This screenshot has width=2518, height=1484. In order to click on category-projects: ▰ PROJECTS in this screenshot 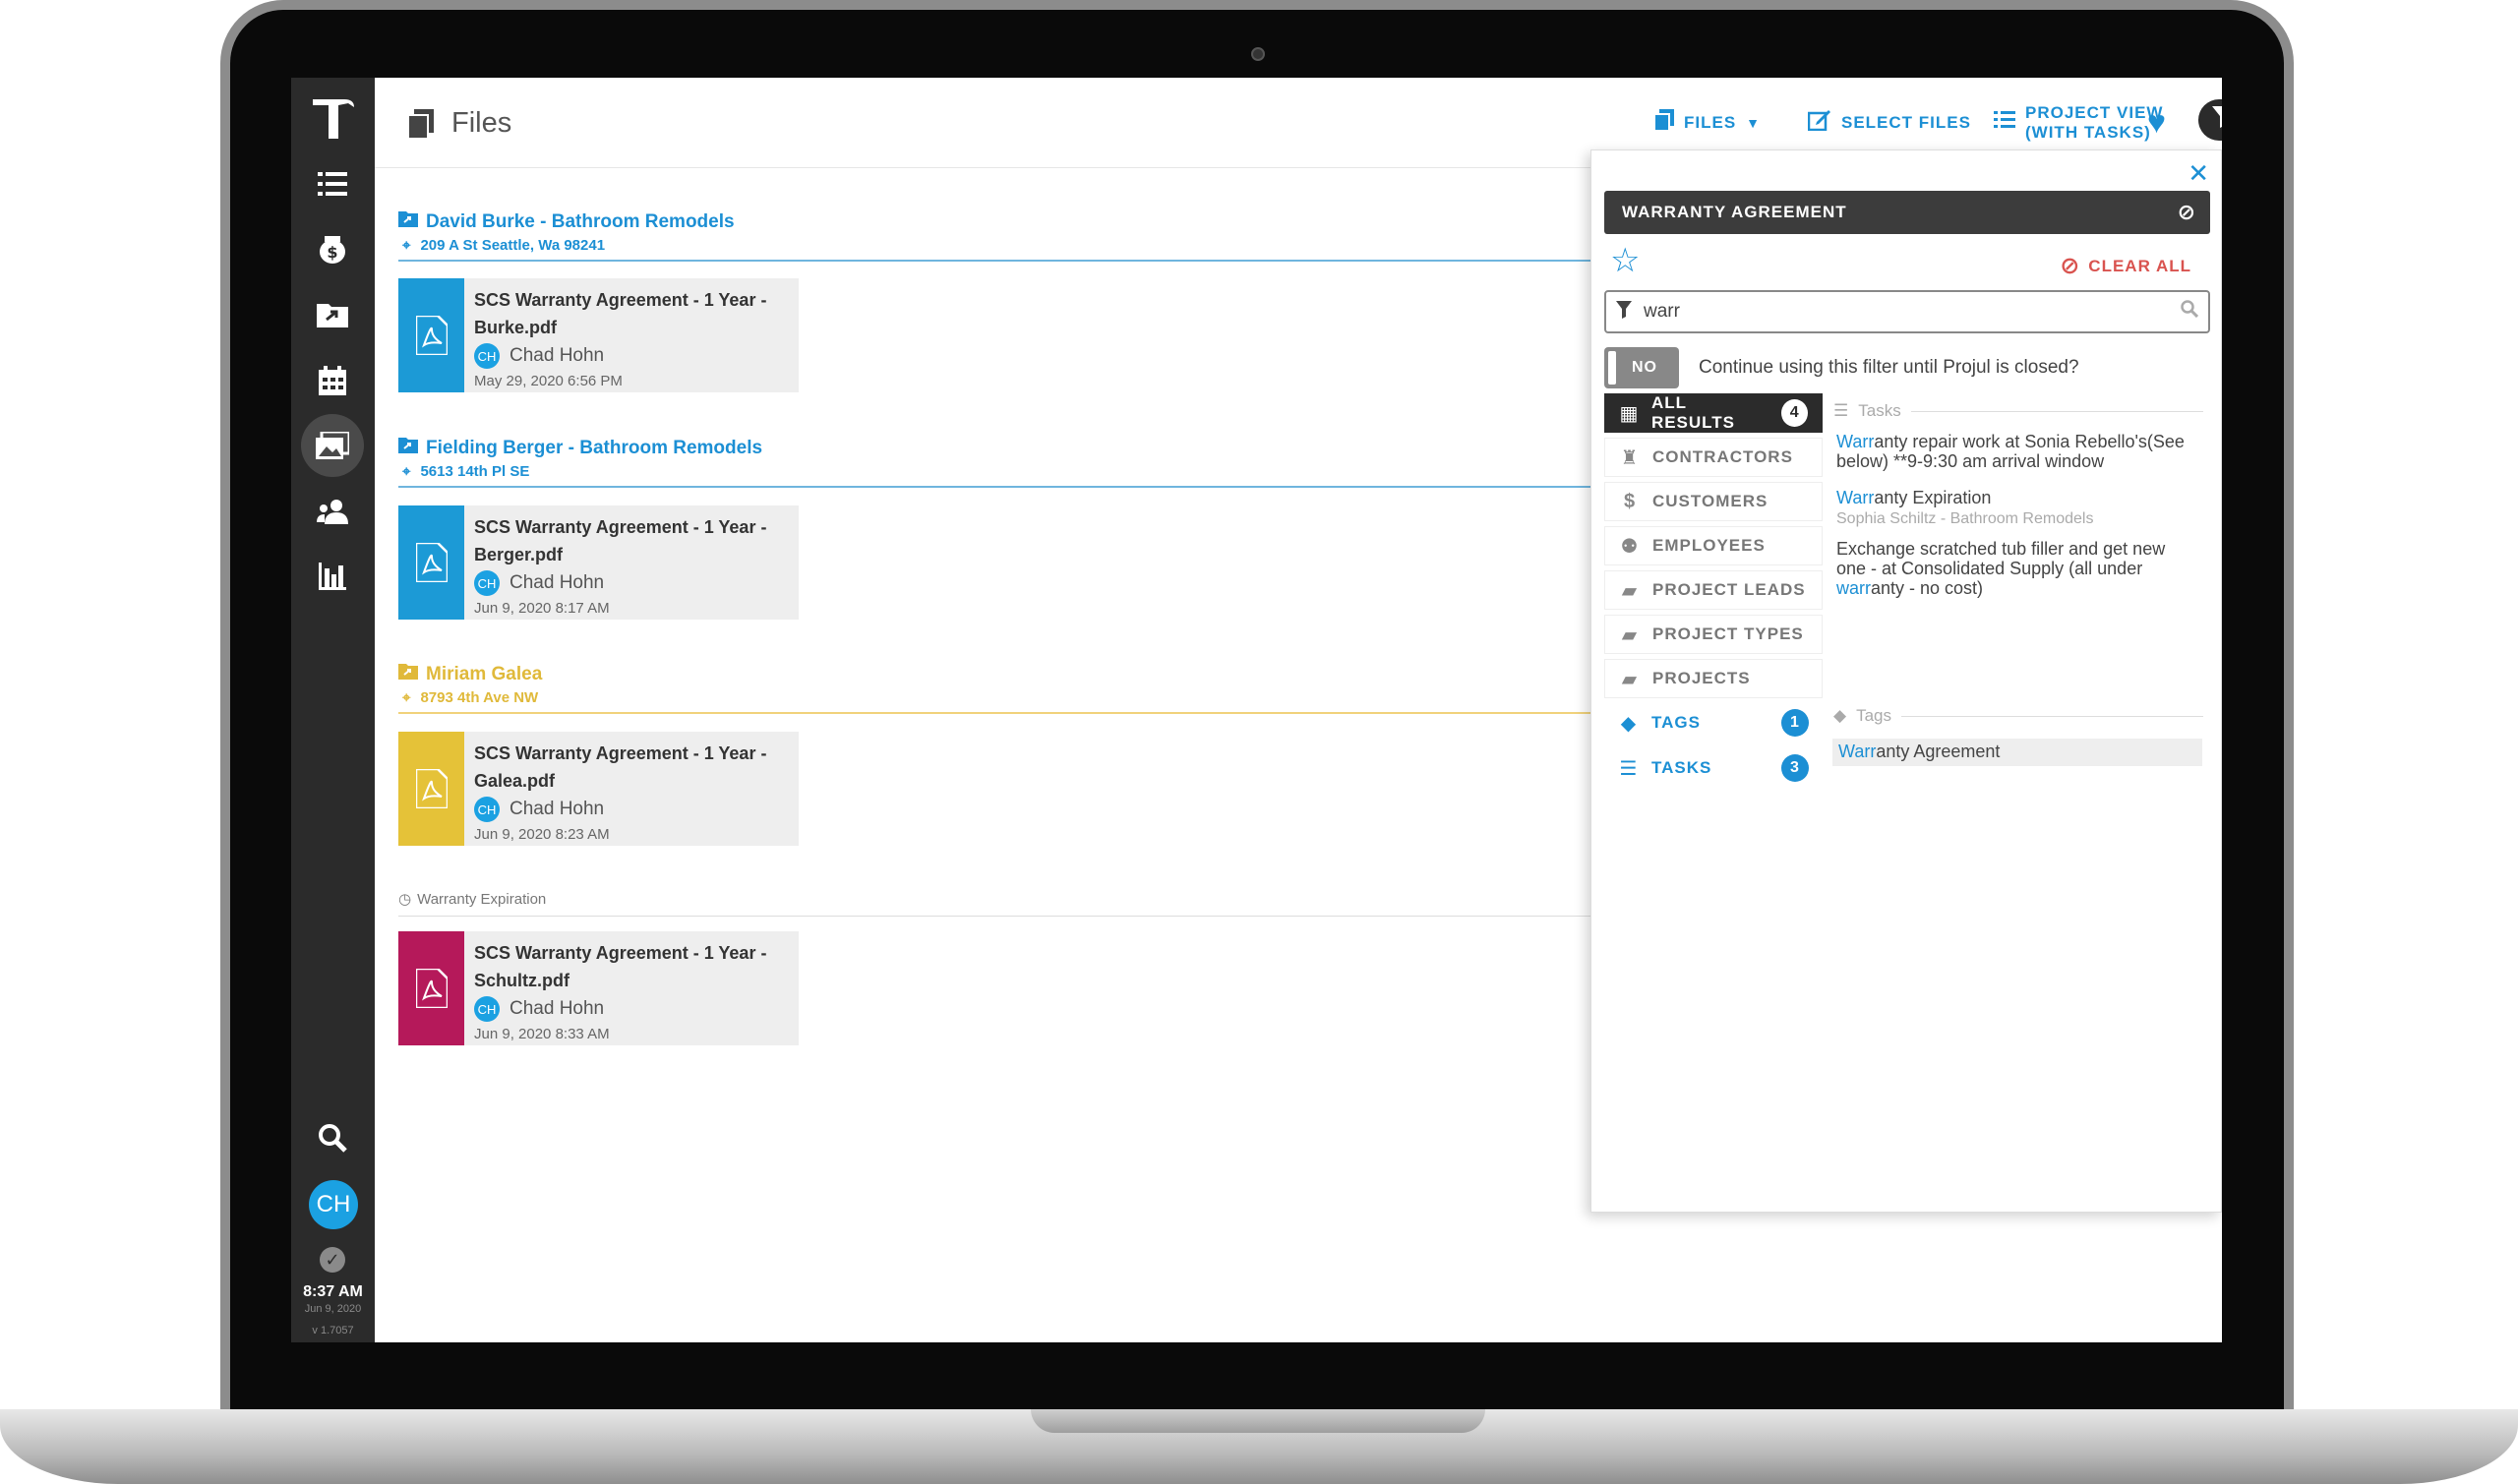, I will do `click(1713, 678)`.